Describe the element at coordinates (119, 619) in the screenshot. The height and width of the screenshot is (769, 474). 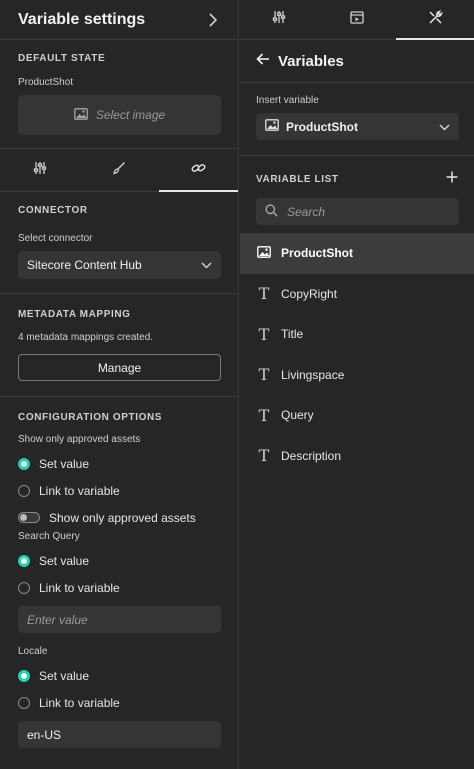
I see `search-query-input: Enter value` at that location.